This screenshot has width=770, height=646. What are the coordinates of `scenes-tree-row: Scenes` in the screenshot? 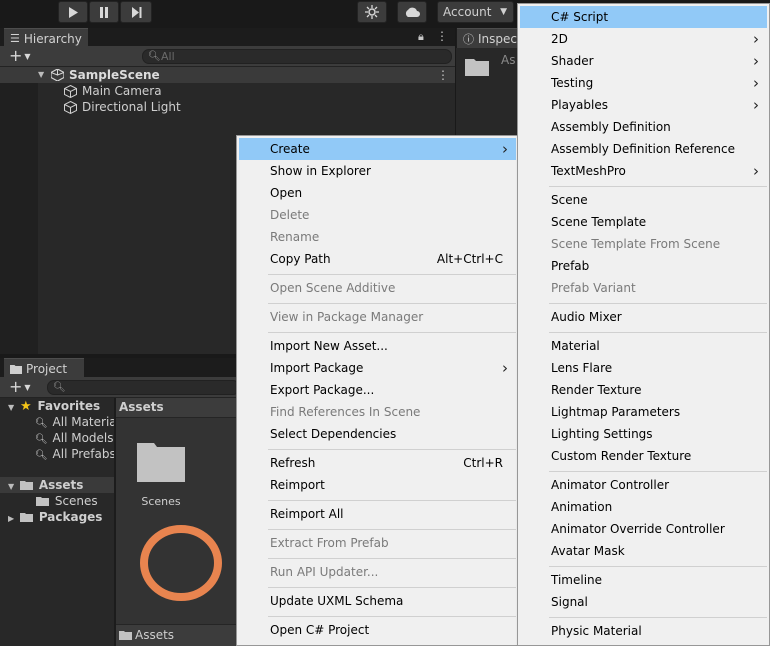 It's located at (67, 501).